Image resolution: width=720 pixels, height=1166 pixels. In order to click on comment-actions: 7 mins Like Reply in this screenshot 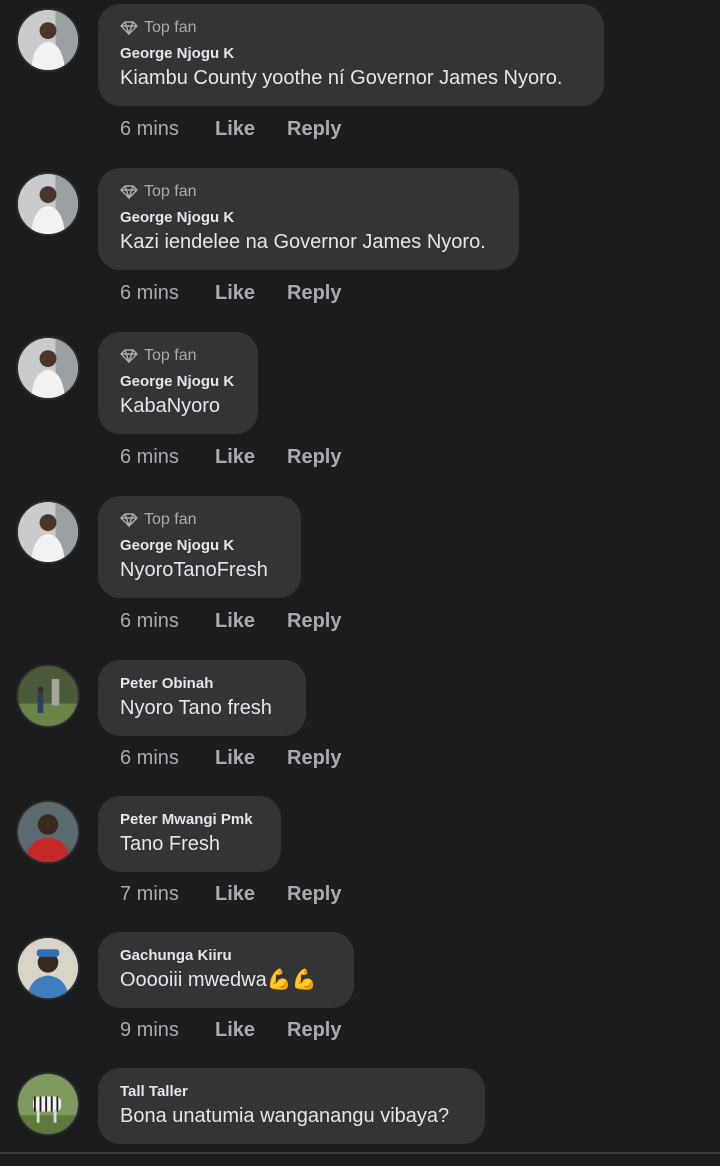, I will do `click(230, 894)`.